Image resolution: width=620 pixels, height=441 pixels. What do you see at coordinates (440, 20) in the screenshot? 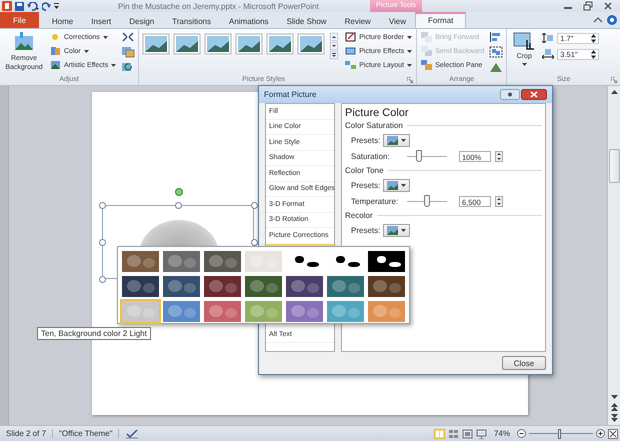
I see `ribbon-tab: Format` at bounding box center [440, 20].